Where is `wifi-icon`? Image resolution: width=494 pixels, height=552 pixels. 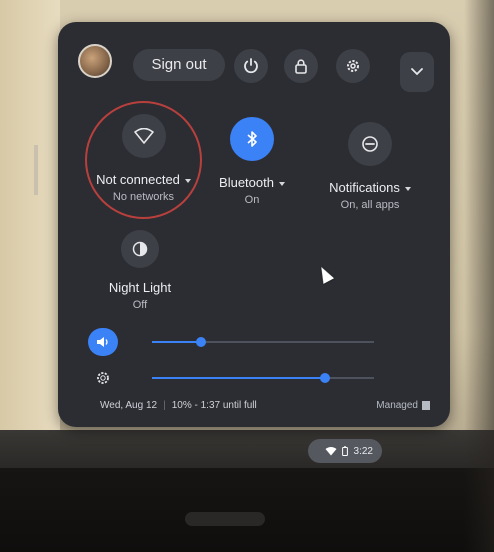
wifi-icon is located at coordinates (331, 450).